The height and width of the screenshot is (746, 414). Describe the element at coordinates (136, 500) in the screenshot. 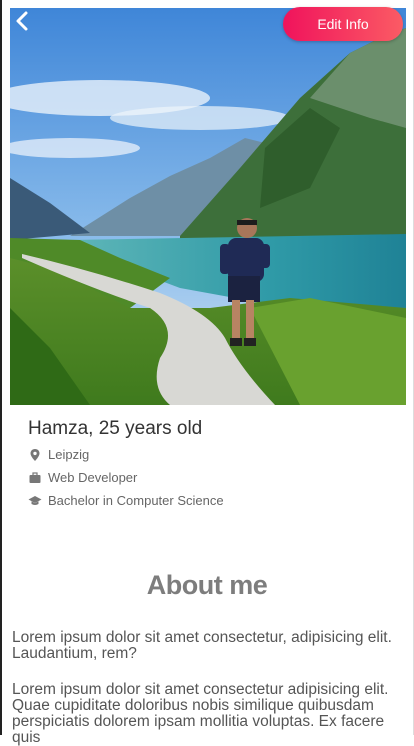

I see `education-text: Bachelor in Computer Science` at that location.